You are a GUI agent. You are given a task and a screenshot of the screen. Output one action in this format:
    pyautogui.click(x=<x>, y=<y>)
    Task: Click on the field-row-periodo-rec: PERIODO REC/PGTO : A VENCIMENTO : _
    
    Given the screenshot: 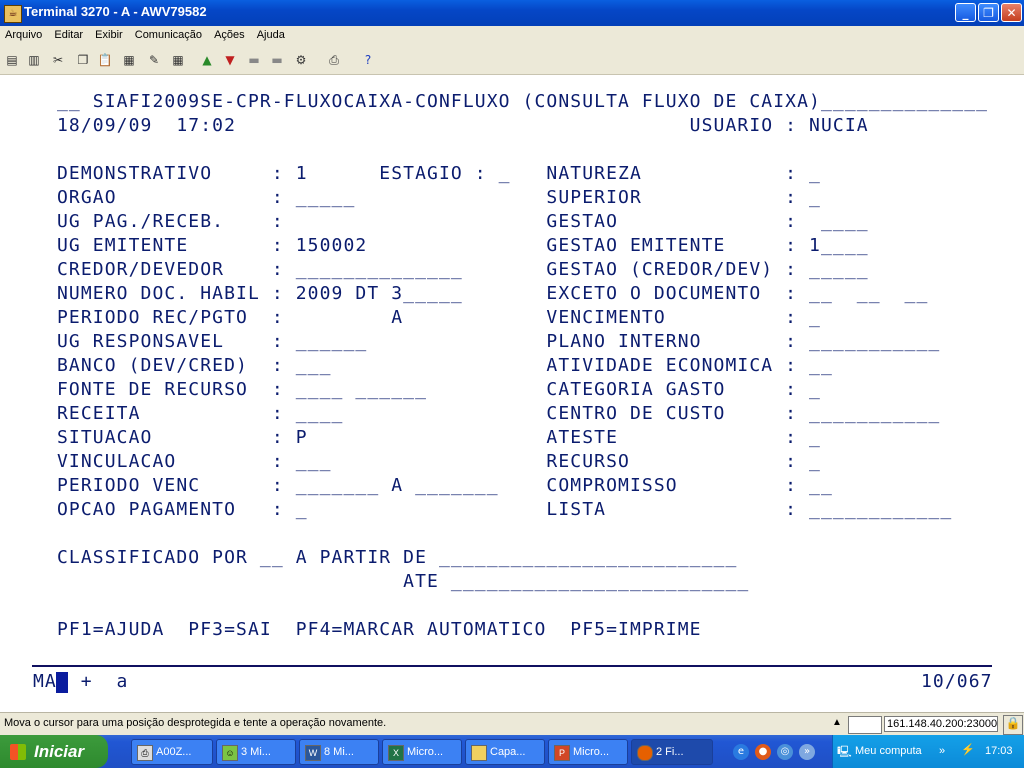 What is the action you would take?
    pyautogui.click(x=439, y=317)
    